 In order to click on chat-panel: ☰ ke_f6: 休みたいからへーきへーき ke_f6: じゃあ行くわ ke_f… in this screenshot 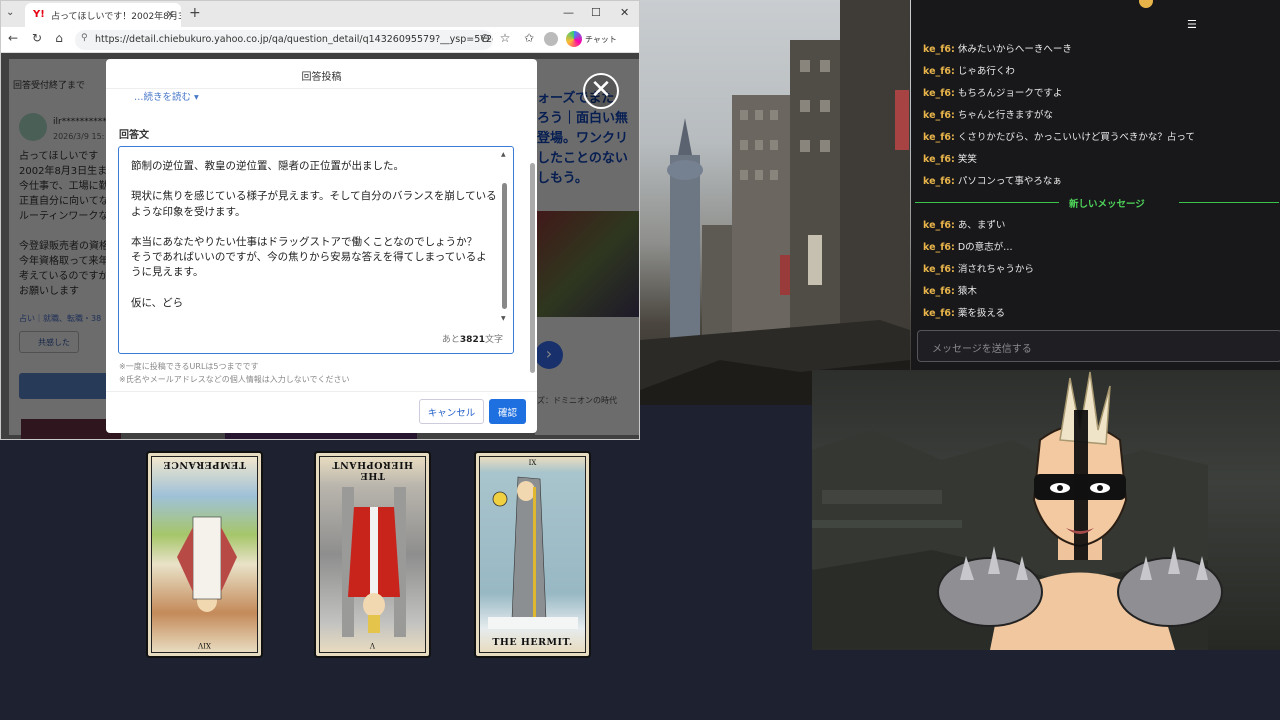, I will do `click(1095, 185)`.